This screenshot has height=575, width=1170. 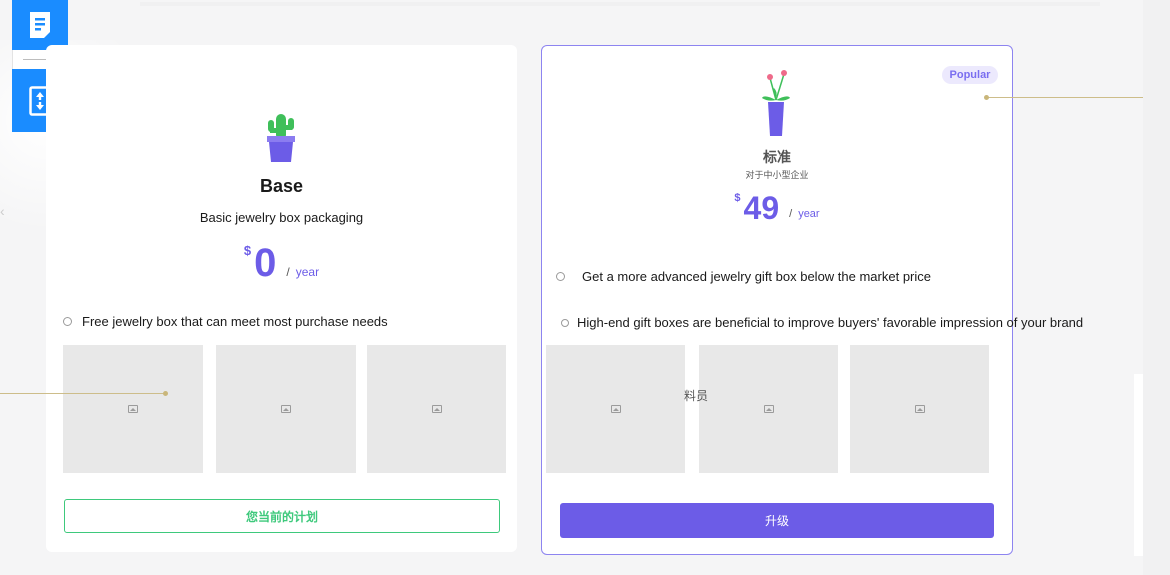 I want to click on document-icon, so click(x=40, y=25).